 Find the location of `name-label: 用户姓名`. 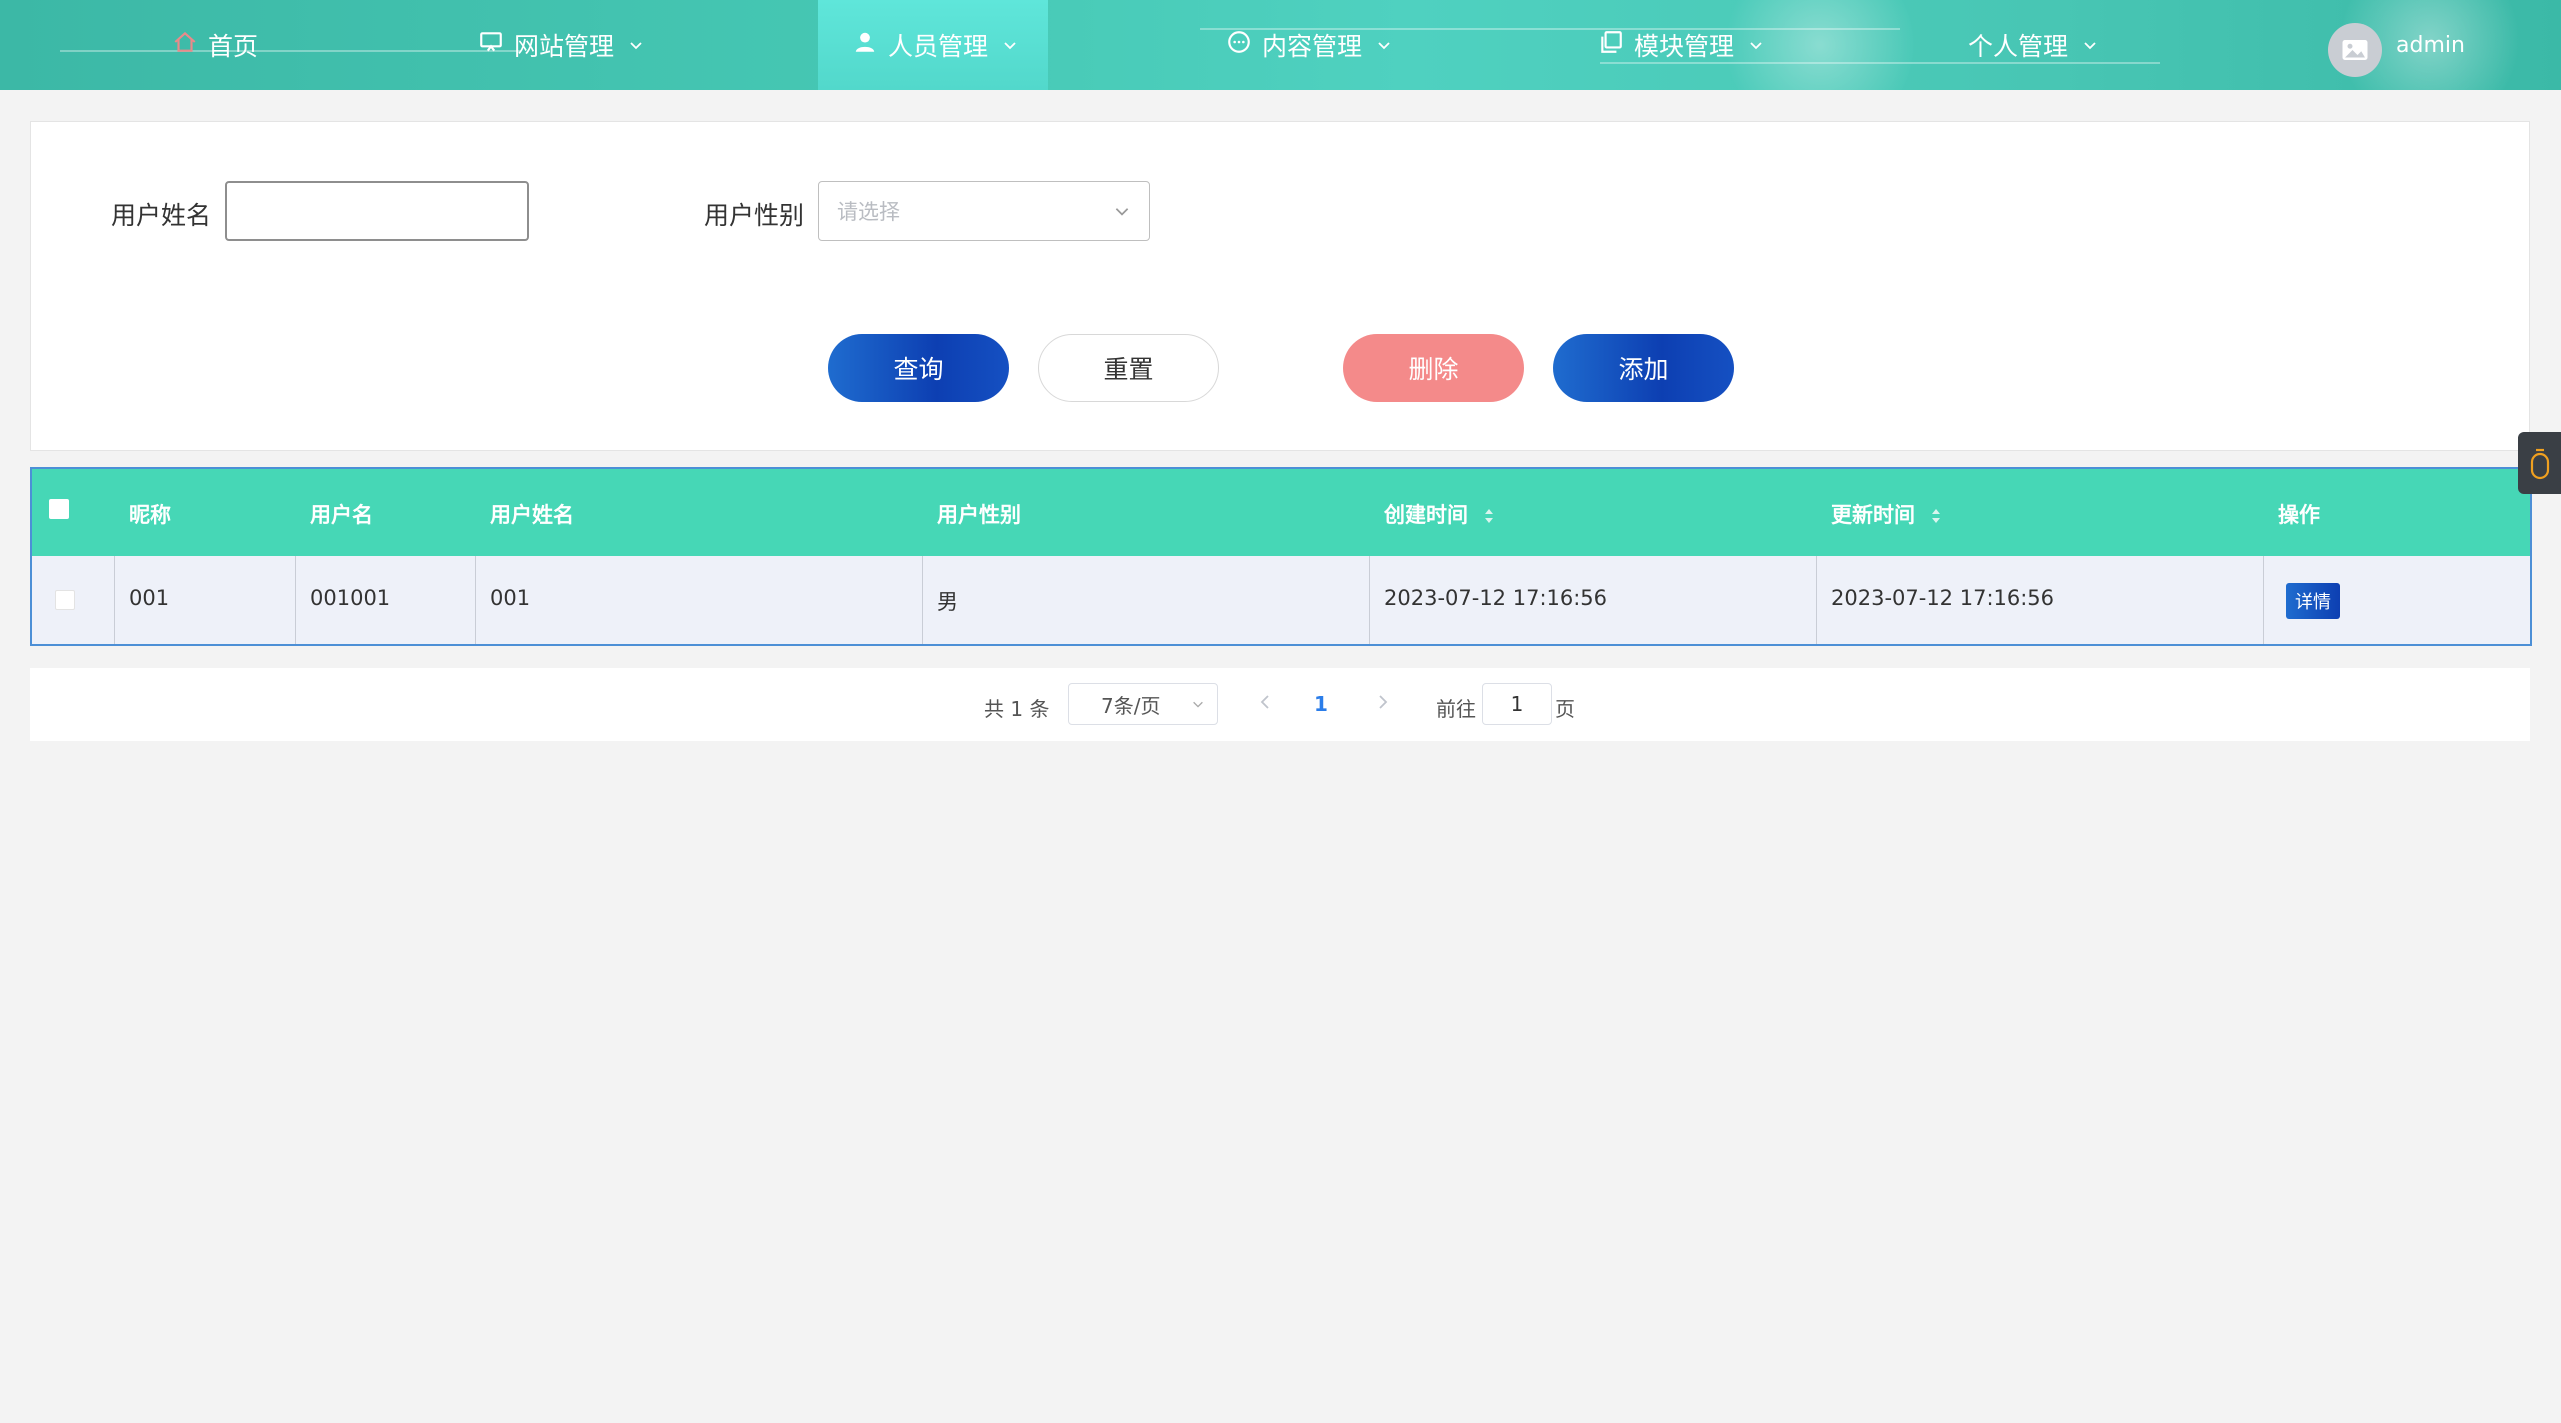

name-label: 用户姓名 is located at coordinates (161, 215).